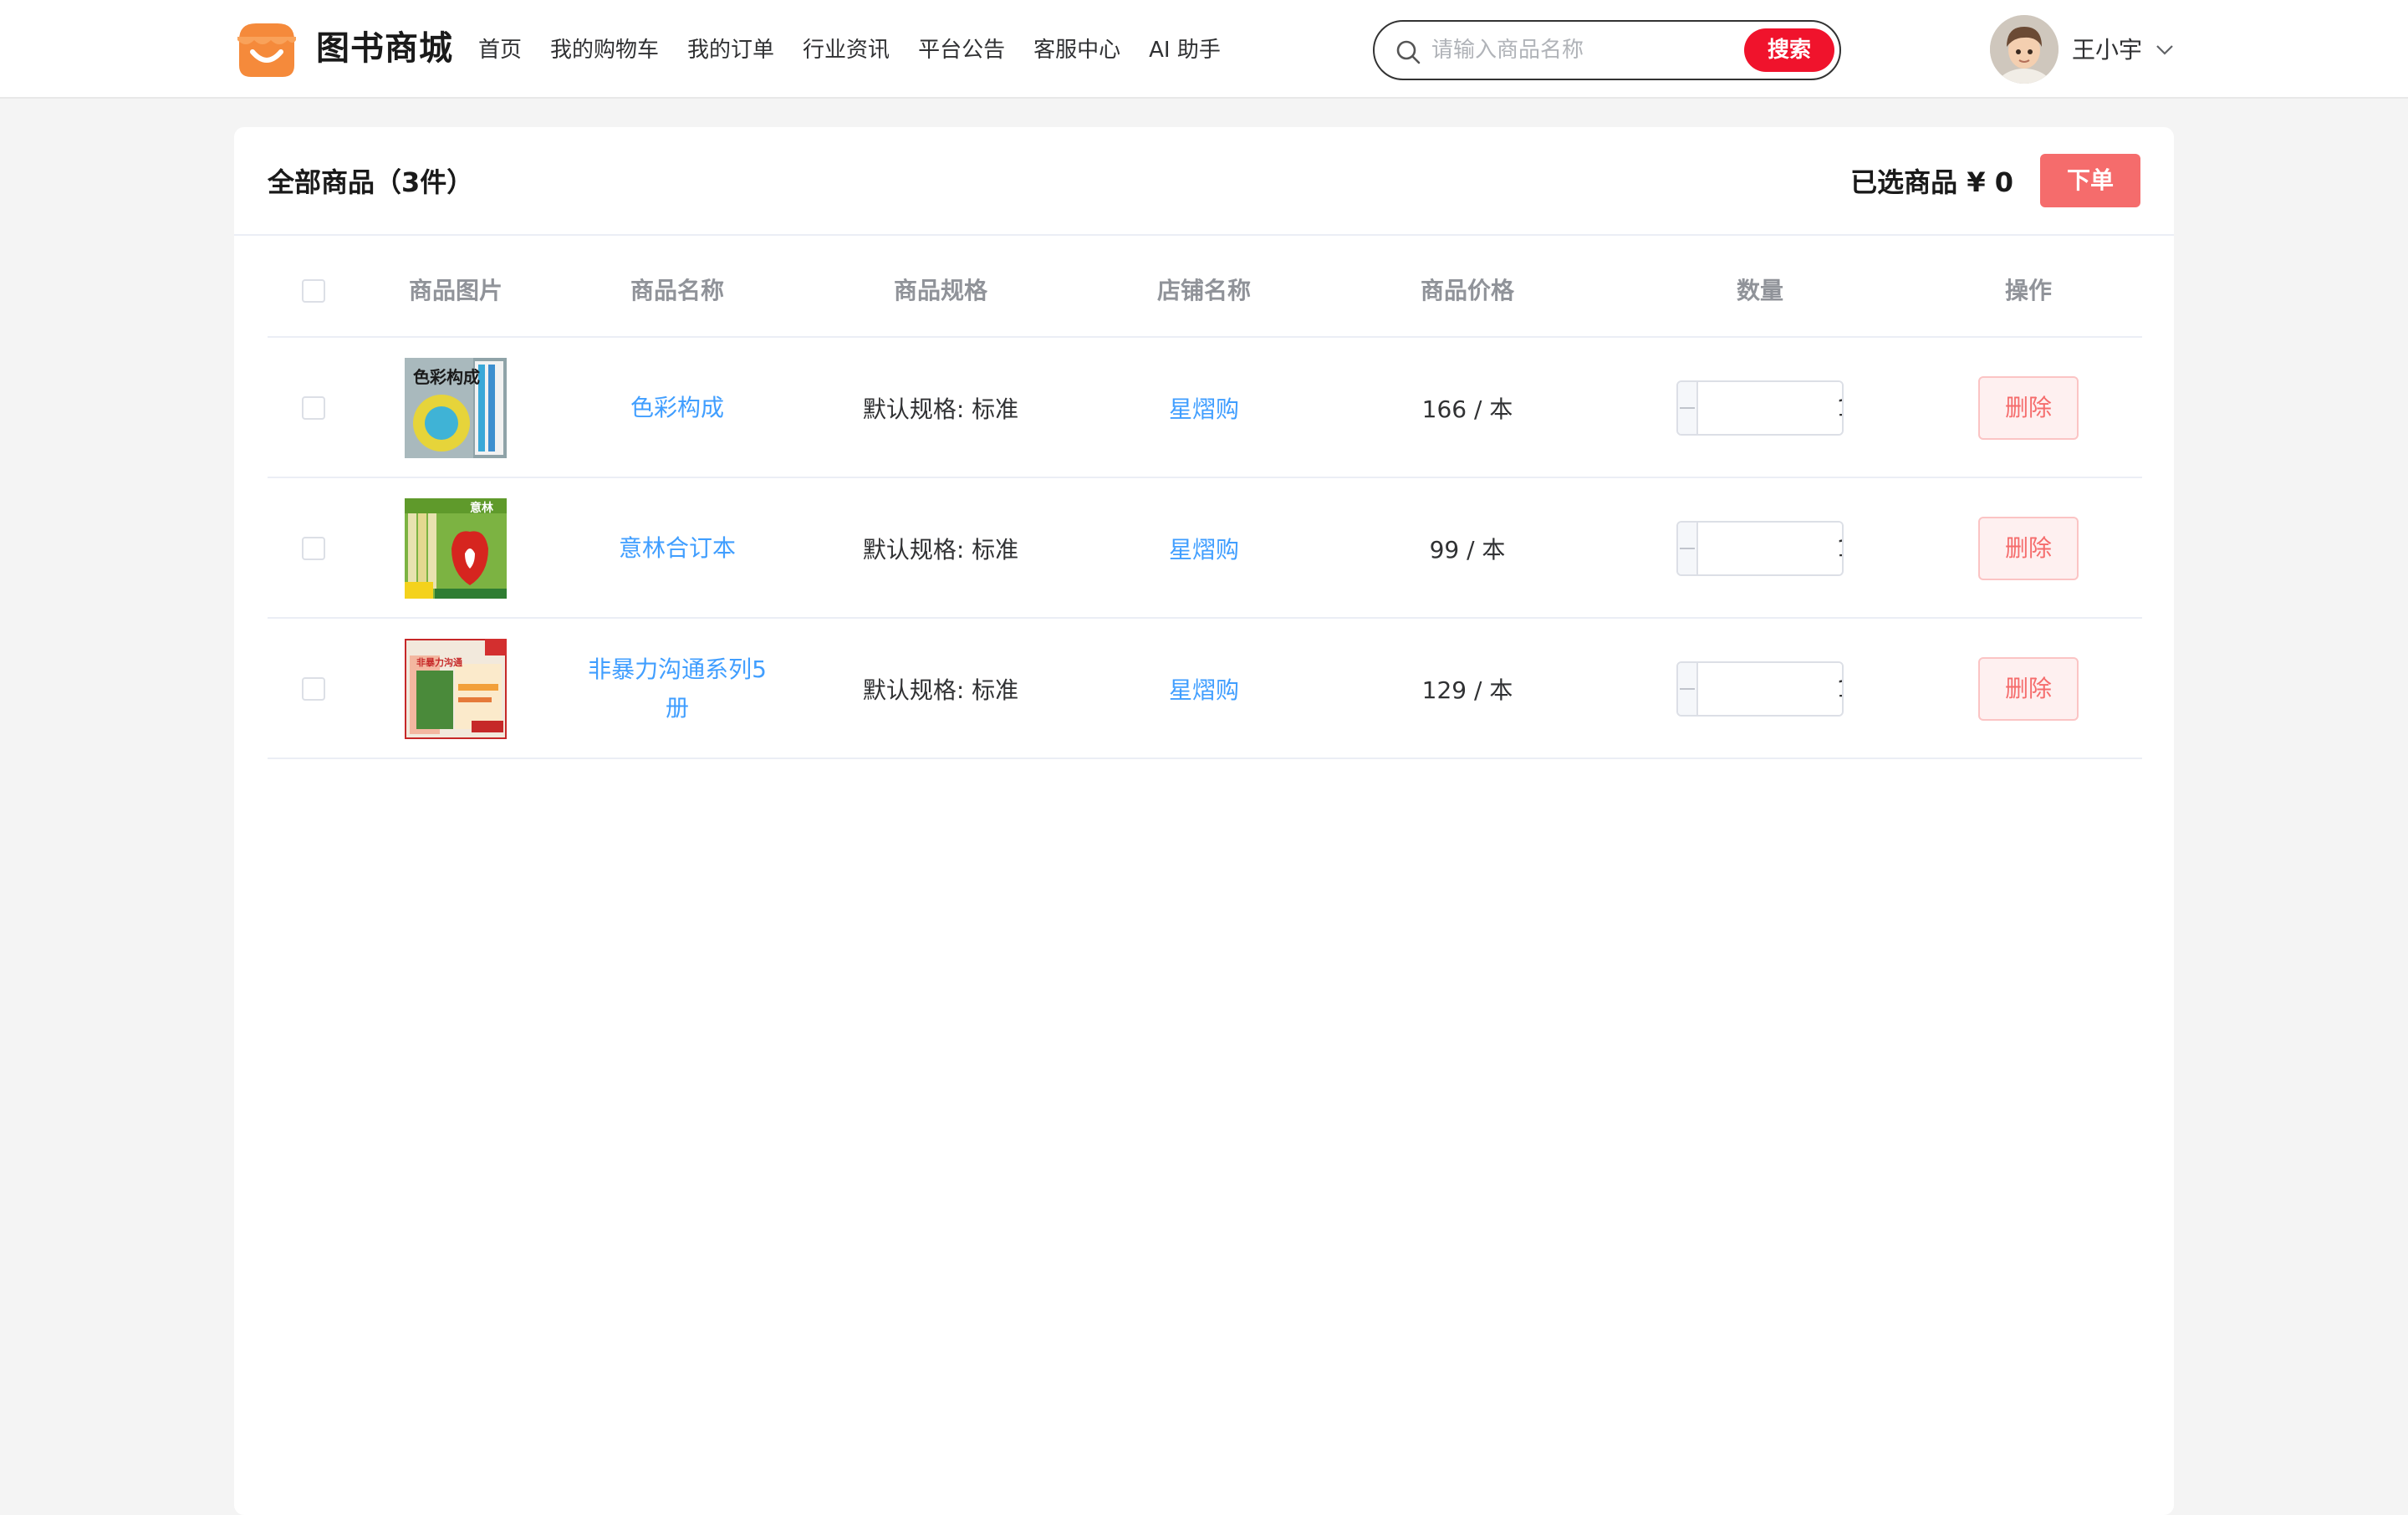  What do you see at coordinates (677, 290) in the screenshot?
I see `col-name: 商品名称` at bounding box center [677, 290].